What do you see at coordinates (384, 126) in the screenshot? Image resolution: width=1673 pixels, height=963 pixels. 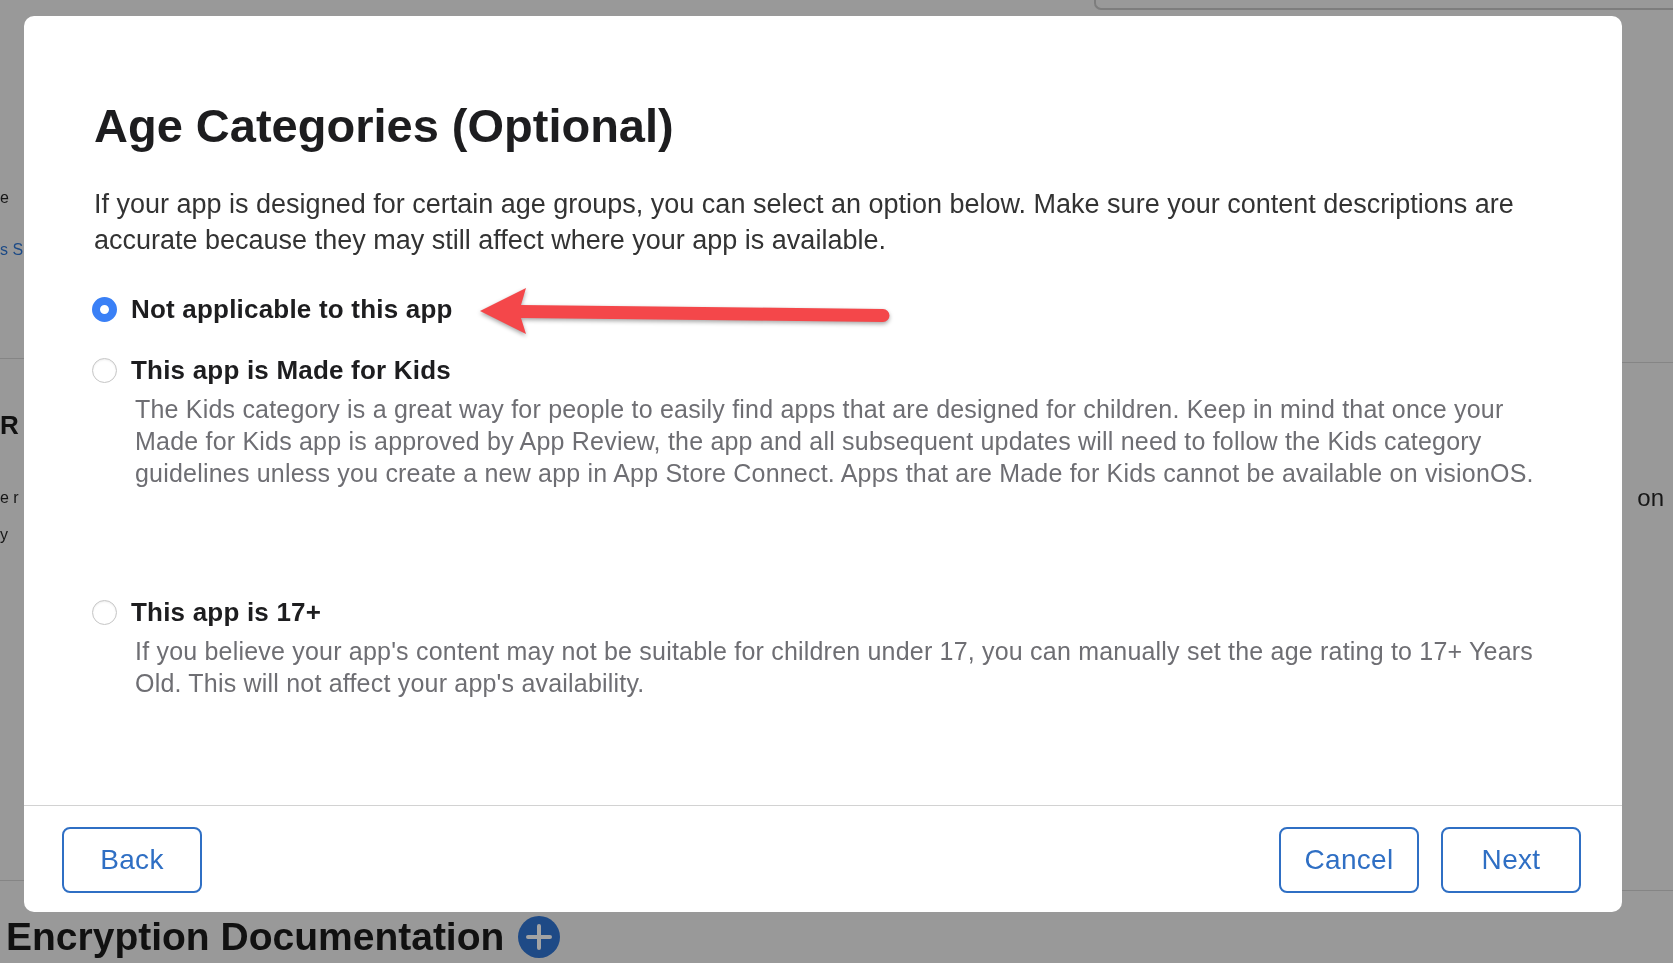 I see `dialog-title: Age Categories (Optional)` at bounding box center [384, 126].